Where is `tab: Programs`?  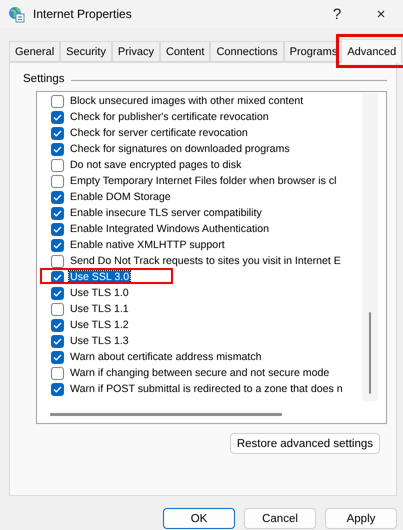 tab: Programs is located at coordinates (314, 51).